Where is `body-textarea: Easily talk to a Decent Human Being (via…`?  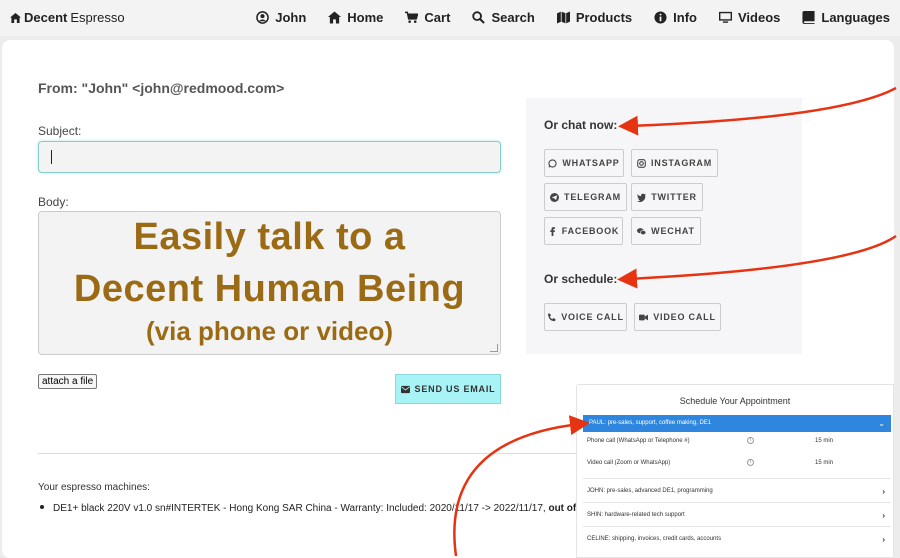
body-textarea: Easily talk to a Decent Human Being (via… is located at coordinates (269, 283).